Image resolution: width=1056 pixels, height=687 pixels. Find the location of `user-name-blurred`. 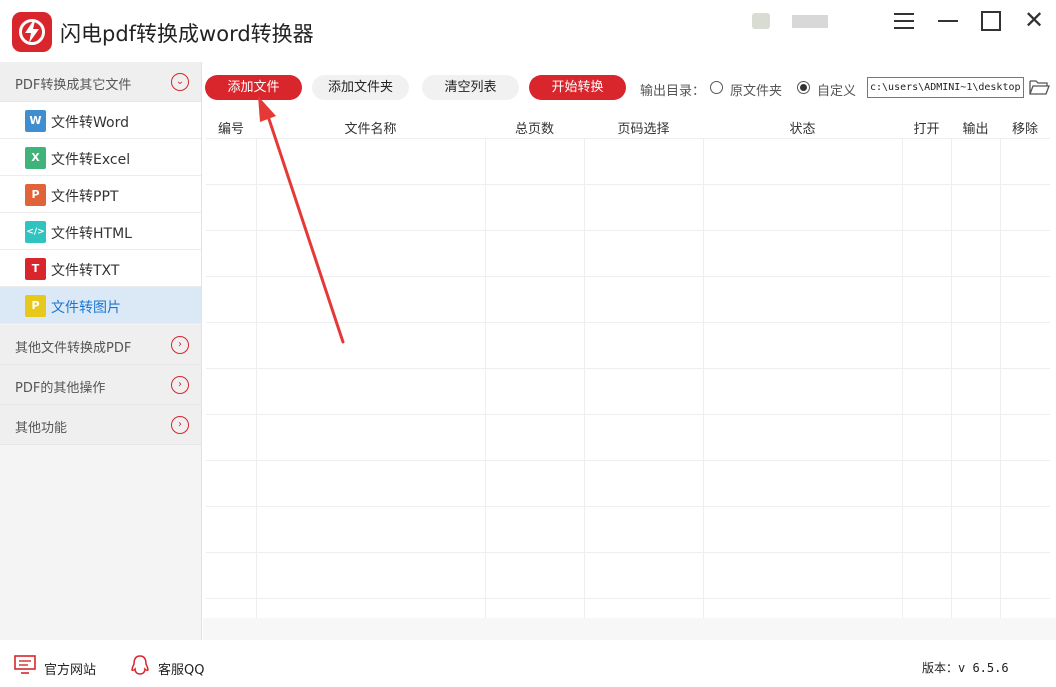

user-name-blurred is located at coordinates (810, 21).